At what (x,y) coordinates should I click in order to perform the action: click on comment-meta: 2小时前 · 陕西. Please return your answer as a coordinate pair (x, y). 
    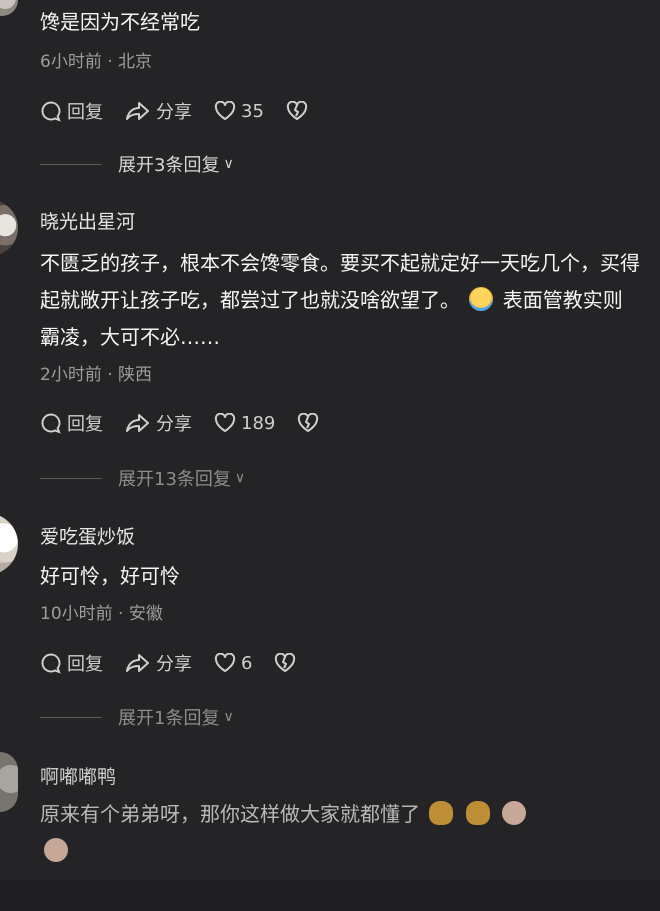
    Looking at the image, I should click on (96, 375).